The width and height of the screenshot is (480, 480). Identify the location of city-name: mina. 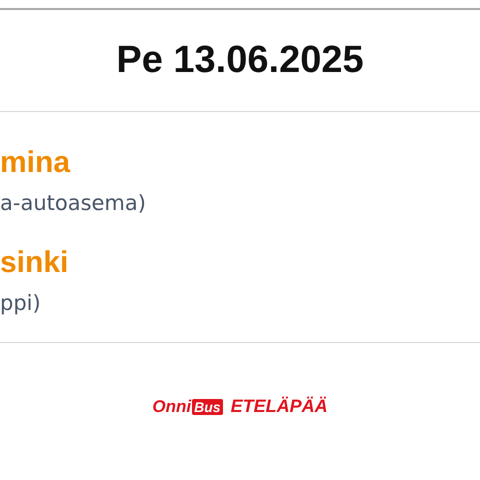
(36, 163).